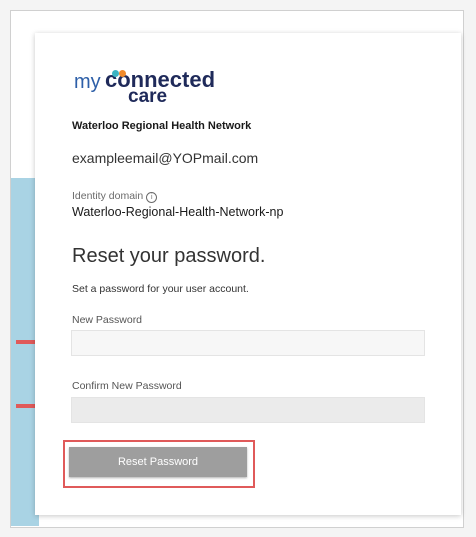 Image resolution: width=476 pixels, height=537 pixels. Describe the element at coordinates (169, 256) in the screenshot. I see `page-title: Reset your password.` at that location.